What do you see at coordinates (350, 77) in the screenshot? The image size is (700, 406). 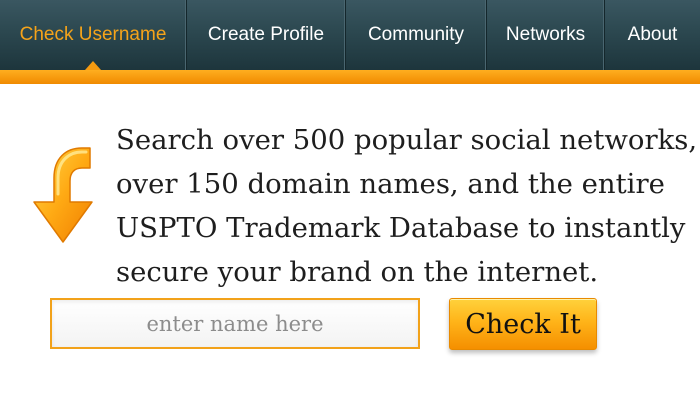 I see `nav-accent-bar` at bounding box center [350, 77].